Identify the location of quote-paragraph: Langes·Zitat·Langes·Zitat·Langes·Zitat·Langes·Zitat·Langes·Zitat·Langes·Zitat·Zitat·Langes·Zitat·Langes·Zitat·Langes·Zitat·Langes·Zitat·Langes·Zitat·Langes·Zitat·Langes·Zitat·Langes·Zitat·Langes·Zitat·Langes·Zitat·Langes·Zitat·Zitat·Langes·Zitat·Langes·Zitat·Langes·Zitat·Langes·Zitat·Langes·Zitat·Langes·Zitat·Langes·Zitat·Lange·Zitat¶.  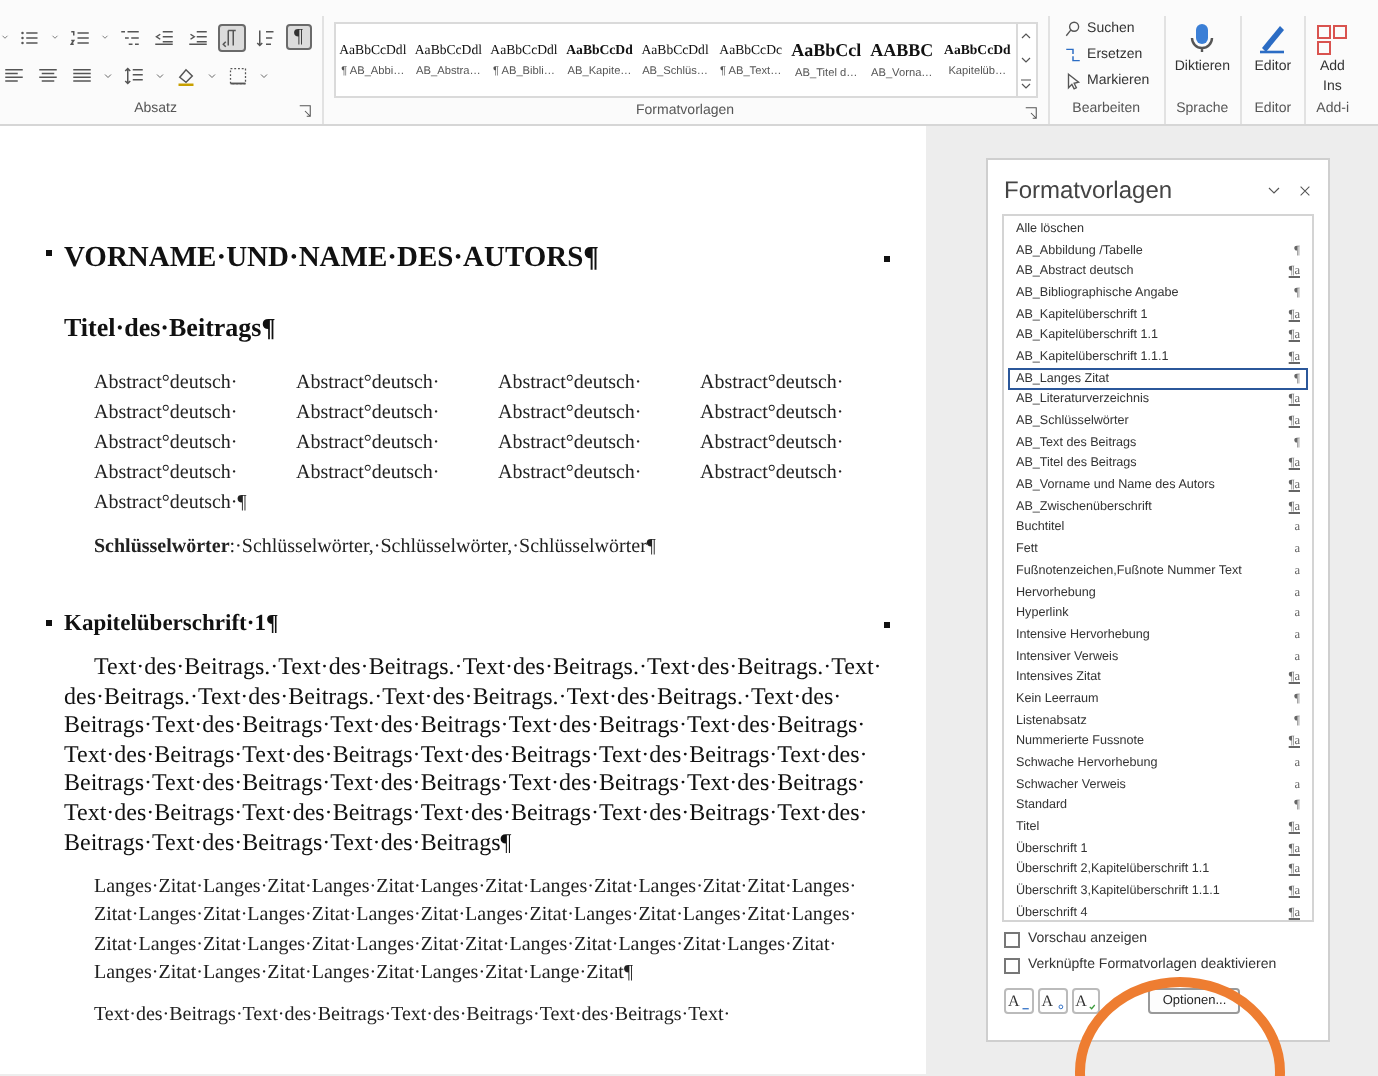
(476, 931).